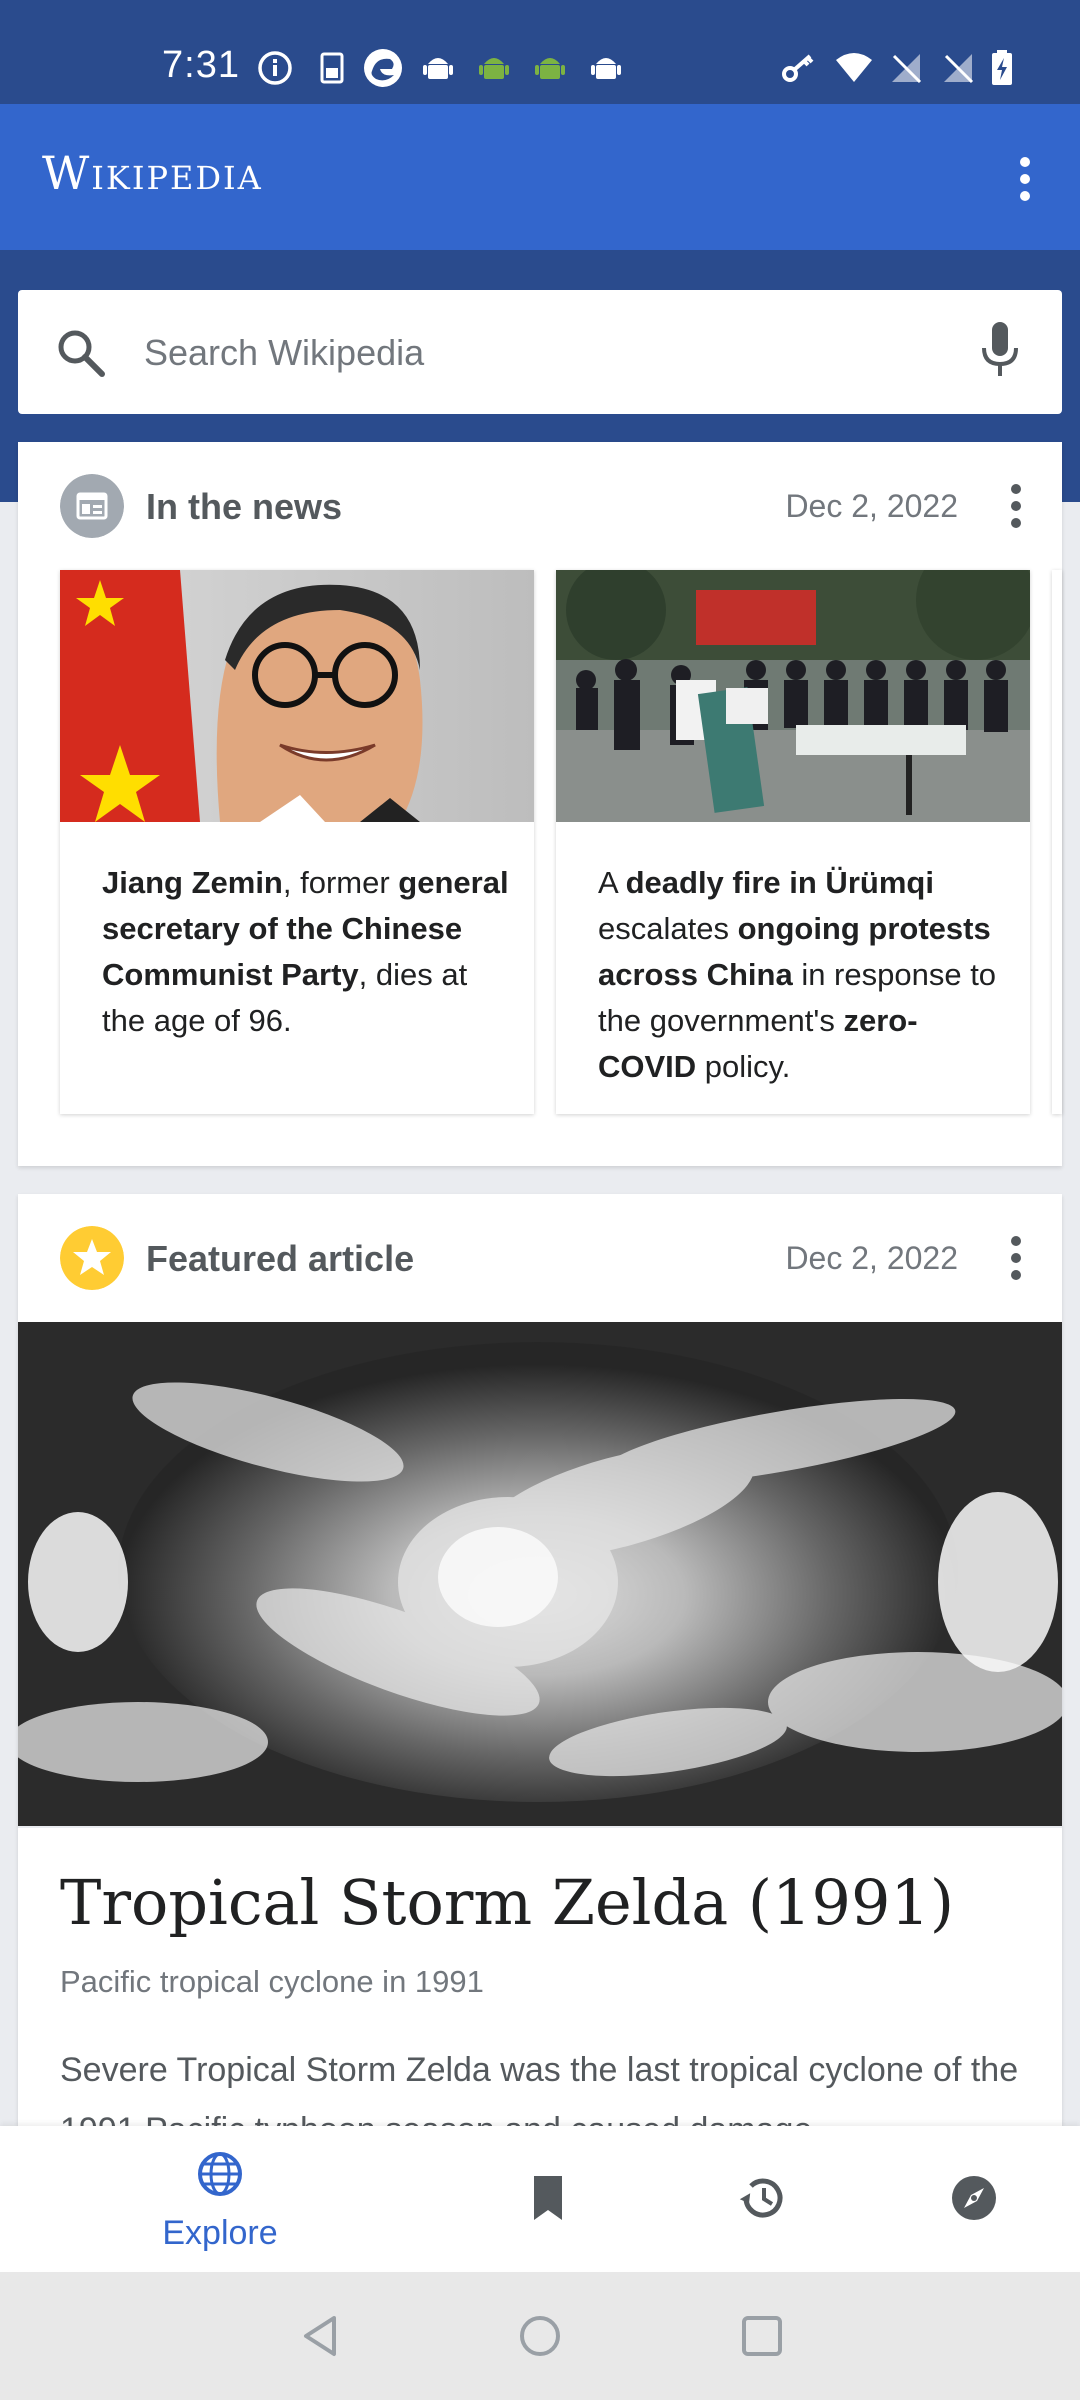  What do you see at coordinates (1002, 67) in the screenshot?
I see `battery-charging-icon` at bounding box center [1002, 67].